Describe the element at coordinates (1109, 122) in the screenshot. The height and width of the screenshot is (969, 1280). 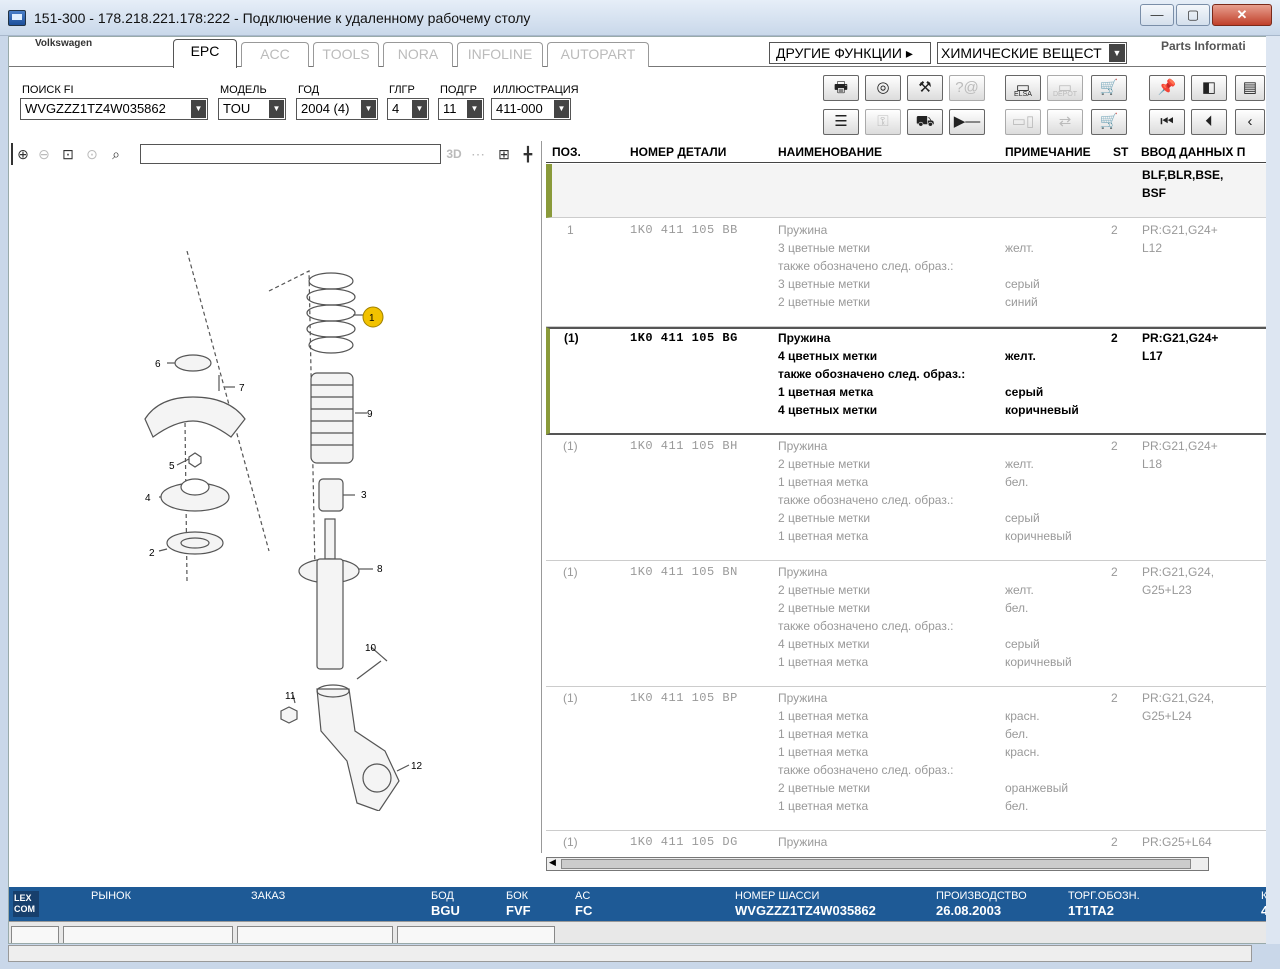
I see `cart-button: 🛒` at that location.